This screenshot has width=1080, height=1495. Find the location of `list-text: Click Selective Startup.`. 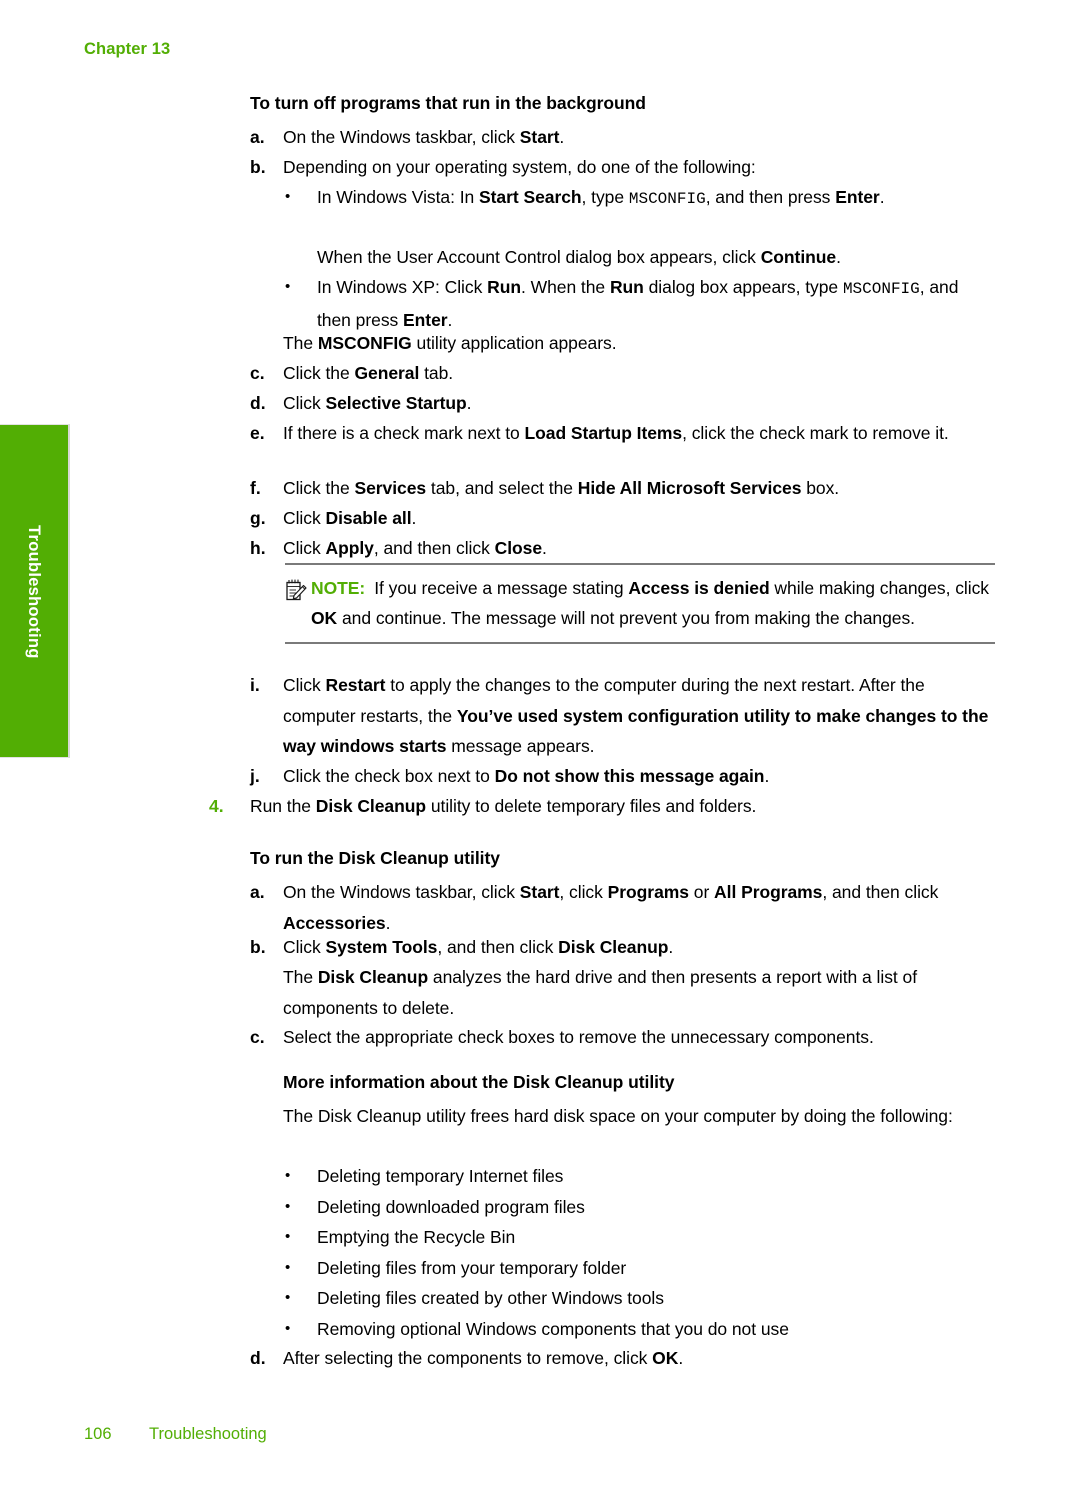

list-text: Click Selective Startup. is located at coordinates (377, 403).